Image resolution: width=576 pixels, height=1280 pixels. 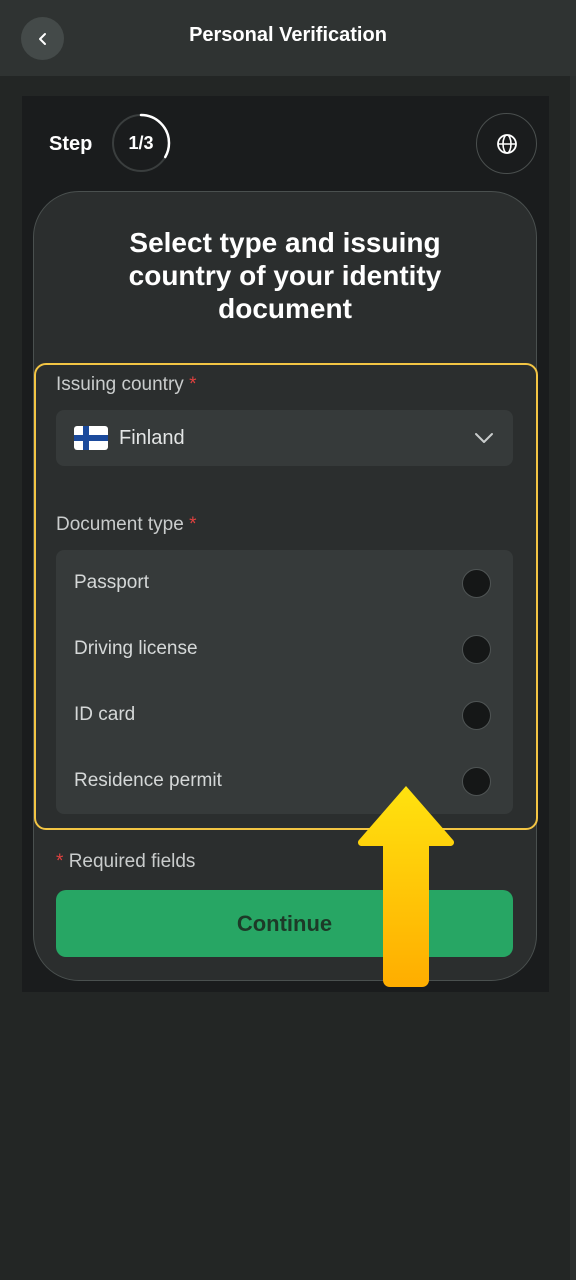 I want to click on language-button, so click(x=506, y=143).